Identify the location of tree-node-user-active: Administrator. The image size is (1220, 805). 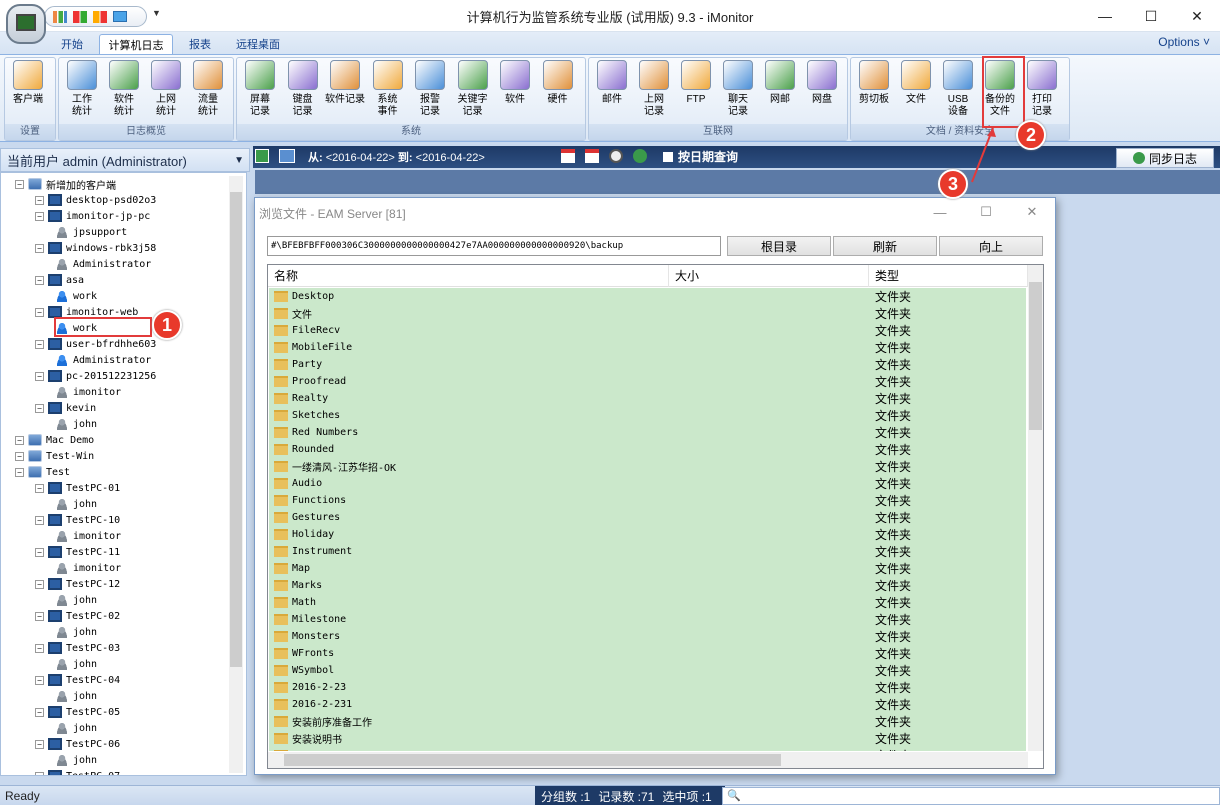
(103, 360).